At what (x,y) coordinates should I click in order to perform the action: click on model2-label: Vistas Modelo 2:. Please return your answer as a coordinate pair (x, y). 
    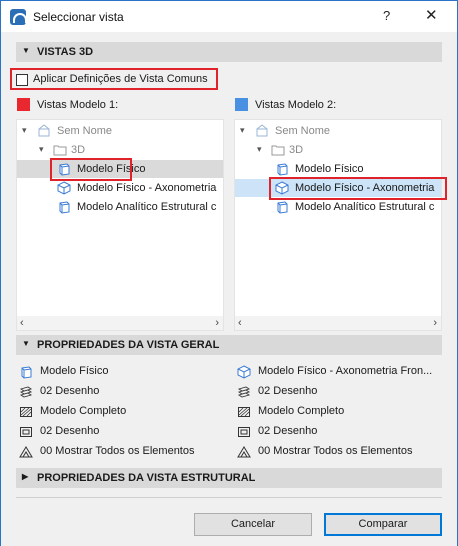
    Looking at the image, I should click on (296, 105).